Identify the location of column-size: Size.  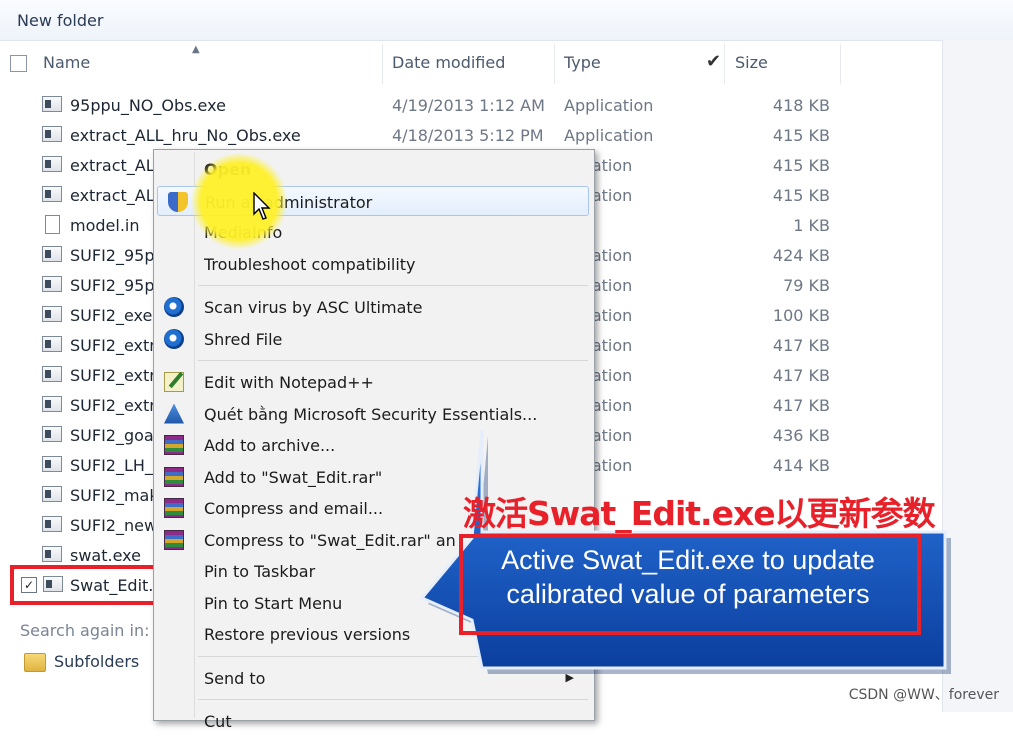
(751, 62).